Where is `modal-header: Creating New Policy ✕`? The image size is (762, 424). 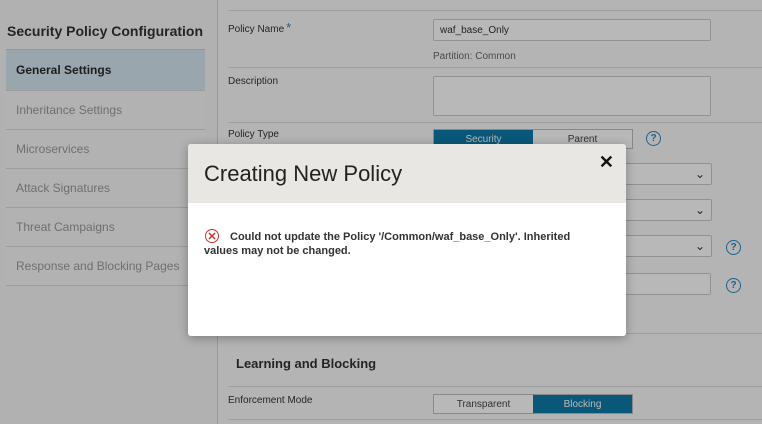 modal-header: Creating New Policy ✕ is located at coordinates (407, 173).